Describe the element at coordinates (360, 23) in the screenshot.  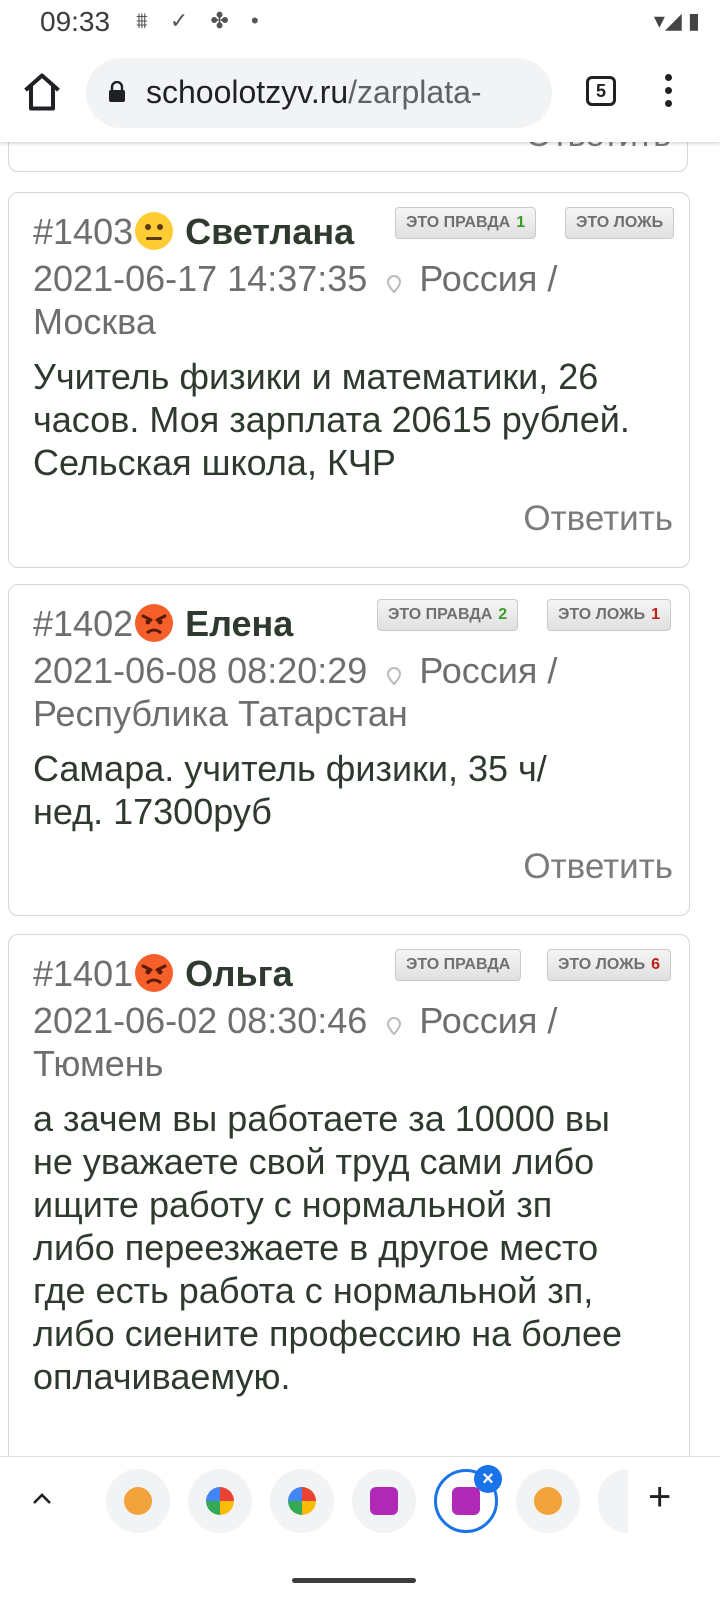
I see `status-bar: 09:33 ⩩ ✓ ✤ • ▾◢ ▮` at that location.